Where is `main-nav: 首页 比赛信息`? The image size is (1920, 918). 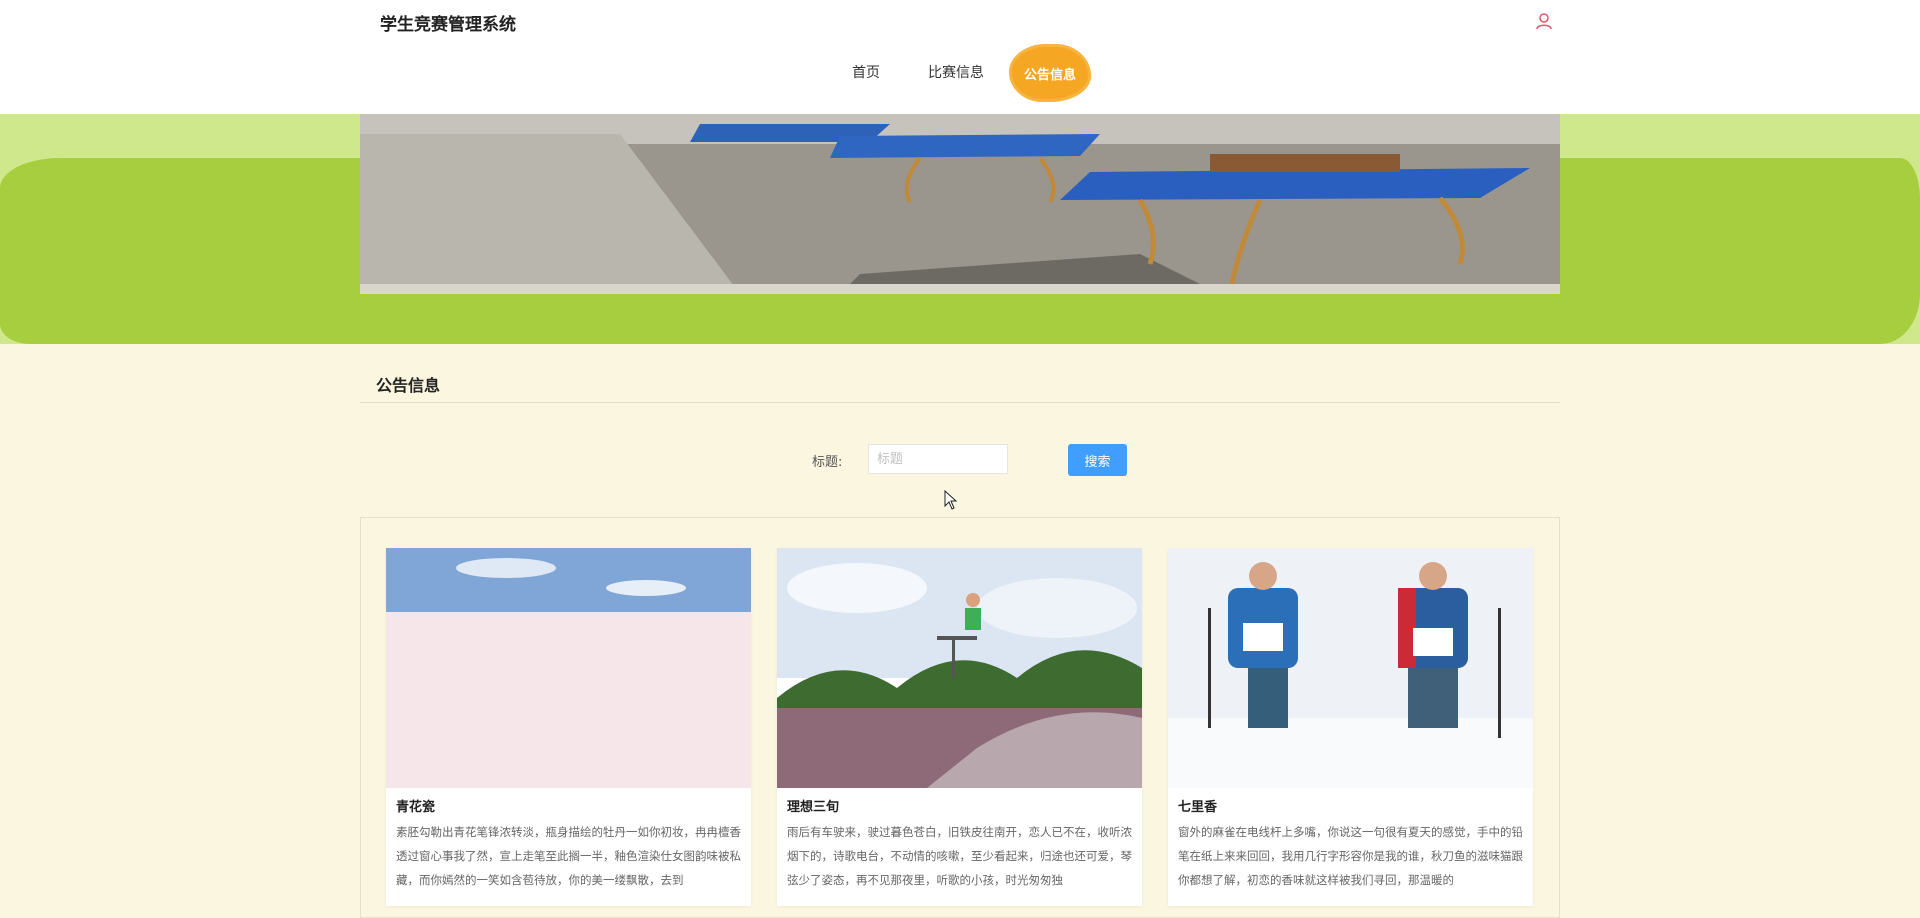
main-nav: 首页 比赛信息 is located at coordinates (960, 74).